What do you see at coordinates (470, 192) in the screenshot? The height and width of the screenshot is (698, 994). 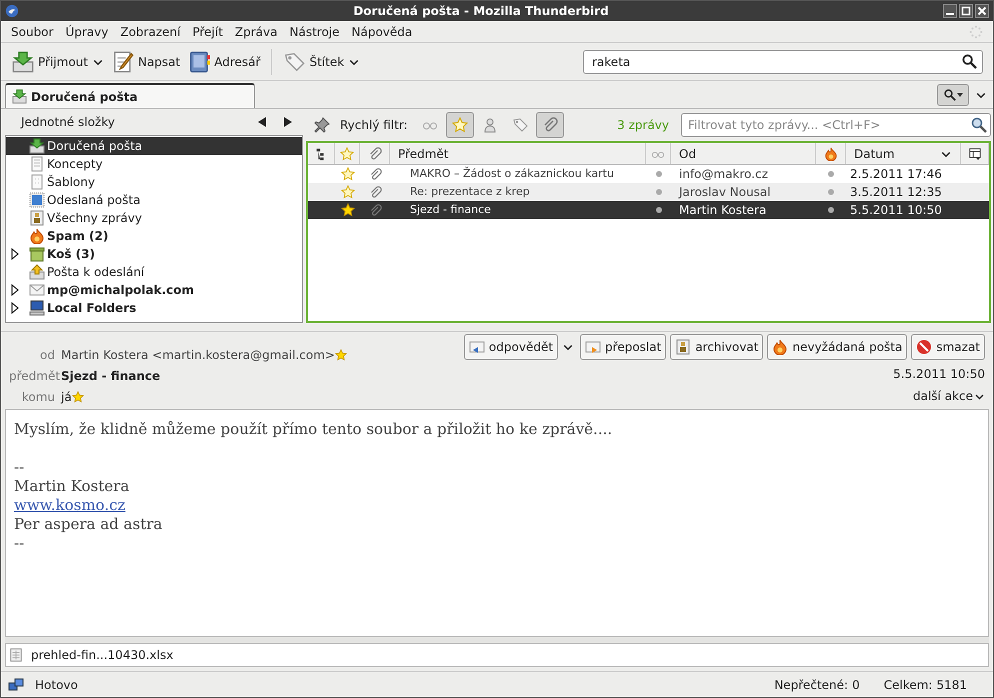 I see `subject-text: Re: prezentace z krep` at bounding box center [470, 192].